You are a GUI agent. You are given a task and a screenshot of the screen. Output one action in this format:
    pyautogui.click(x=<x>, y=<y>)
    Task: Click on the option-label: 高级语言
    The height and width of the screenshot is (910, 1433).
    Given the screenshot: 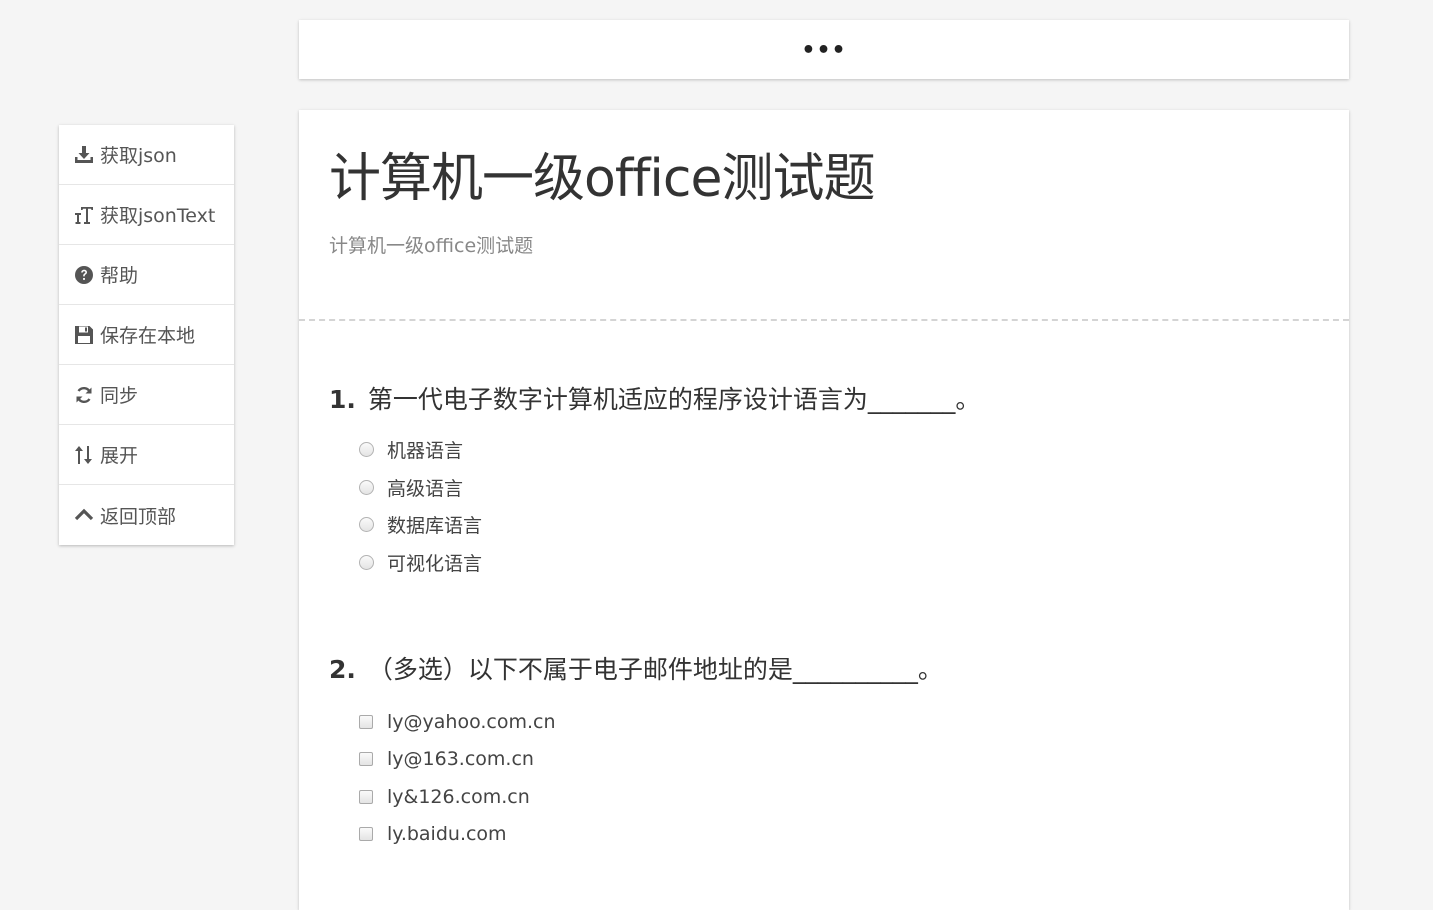 What is the action you would take?
    pyautogui.click(x=425, y=488)
    